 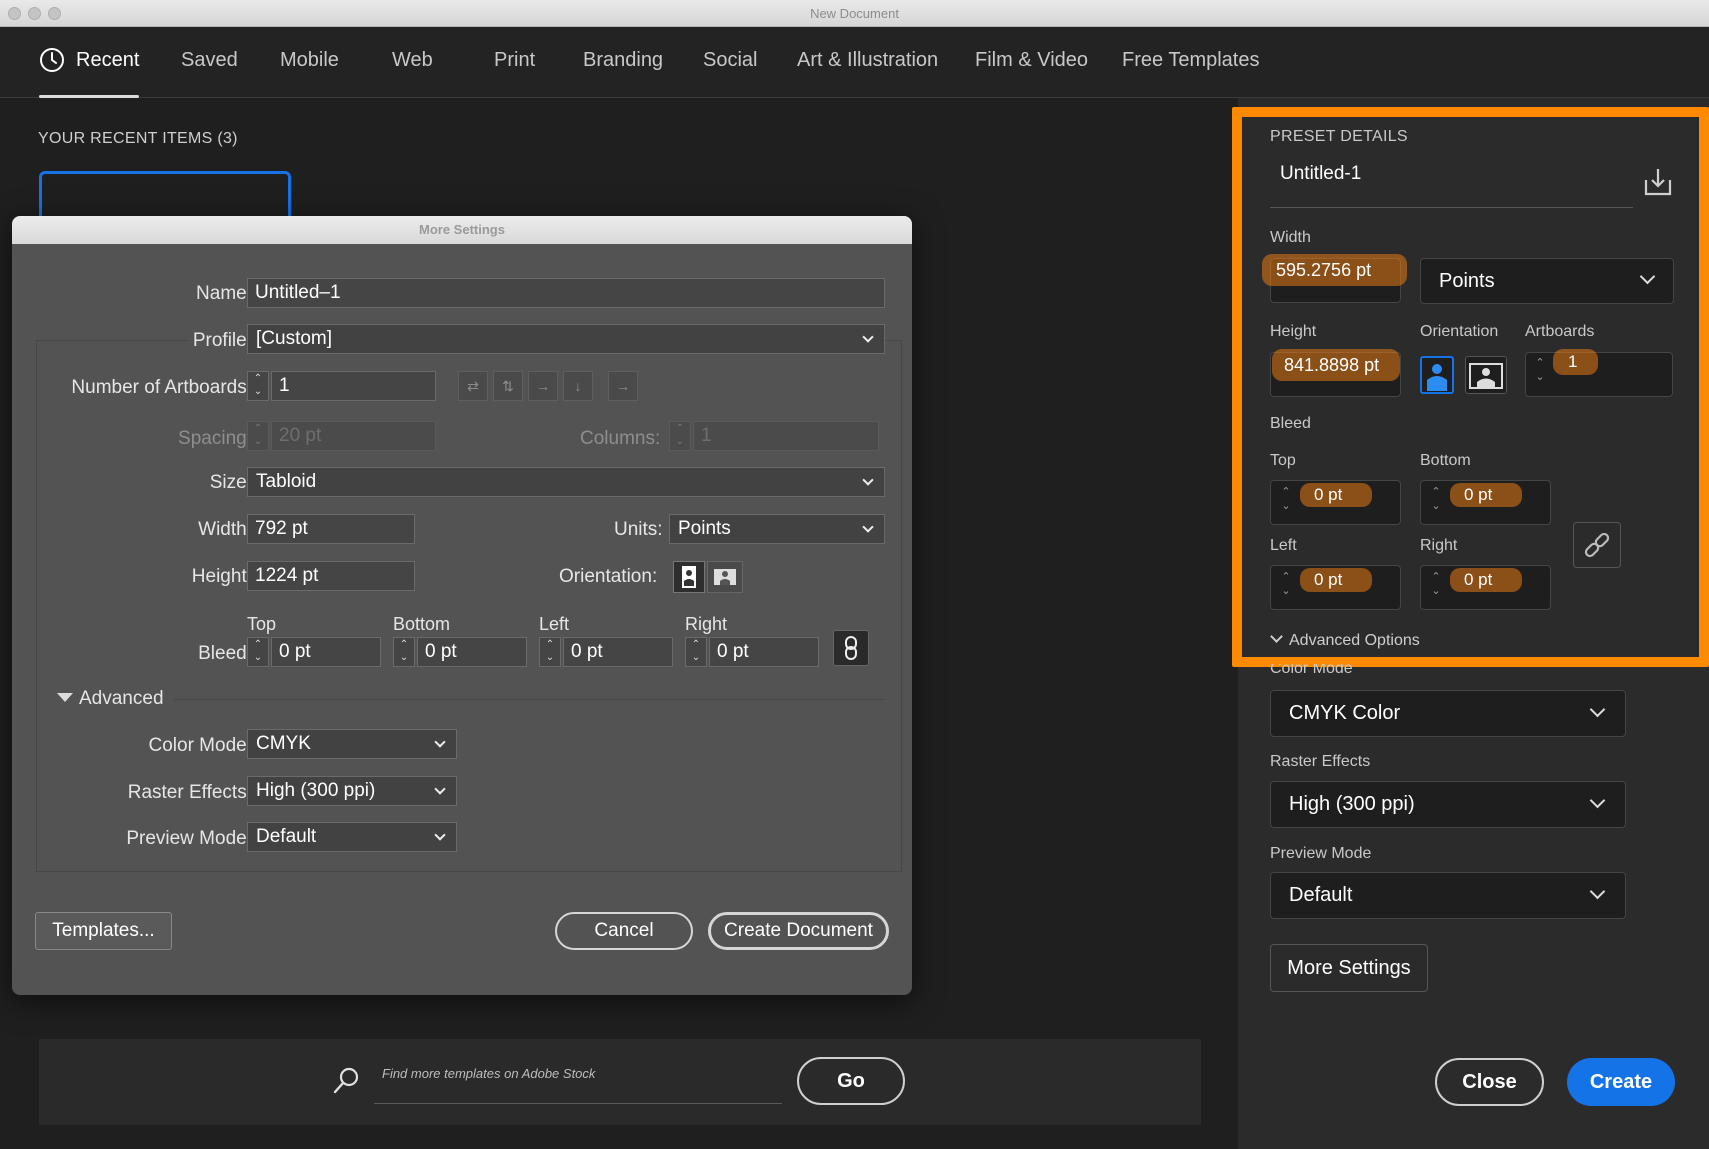 What do you see at coordinates (121, 698) in the screenshot?
I see `advanced-label: Advanced` at bounding box center [121, 698].